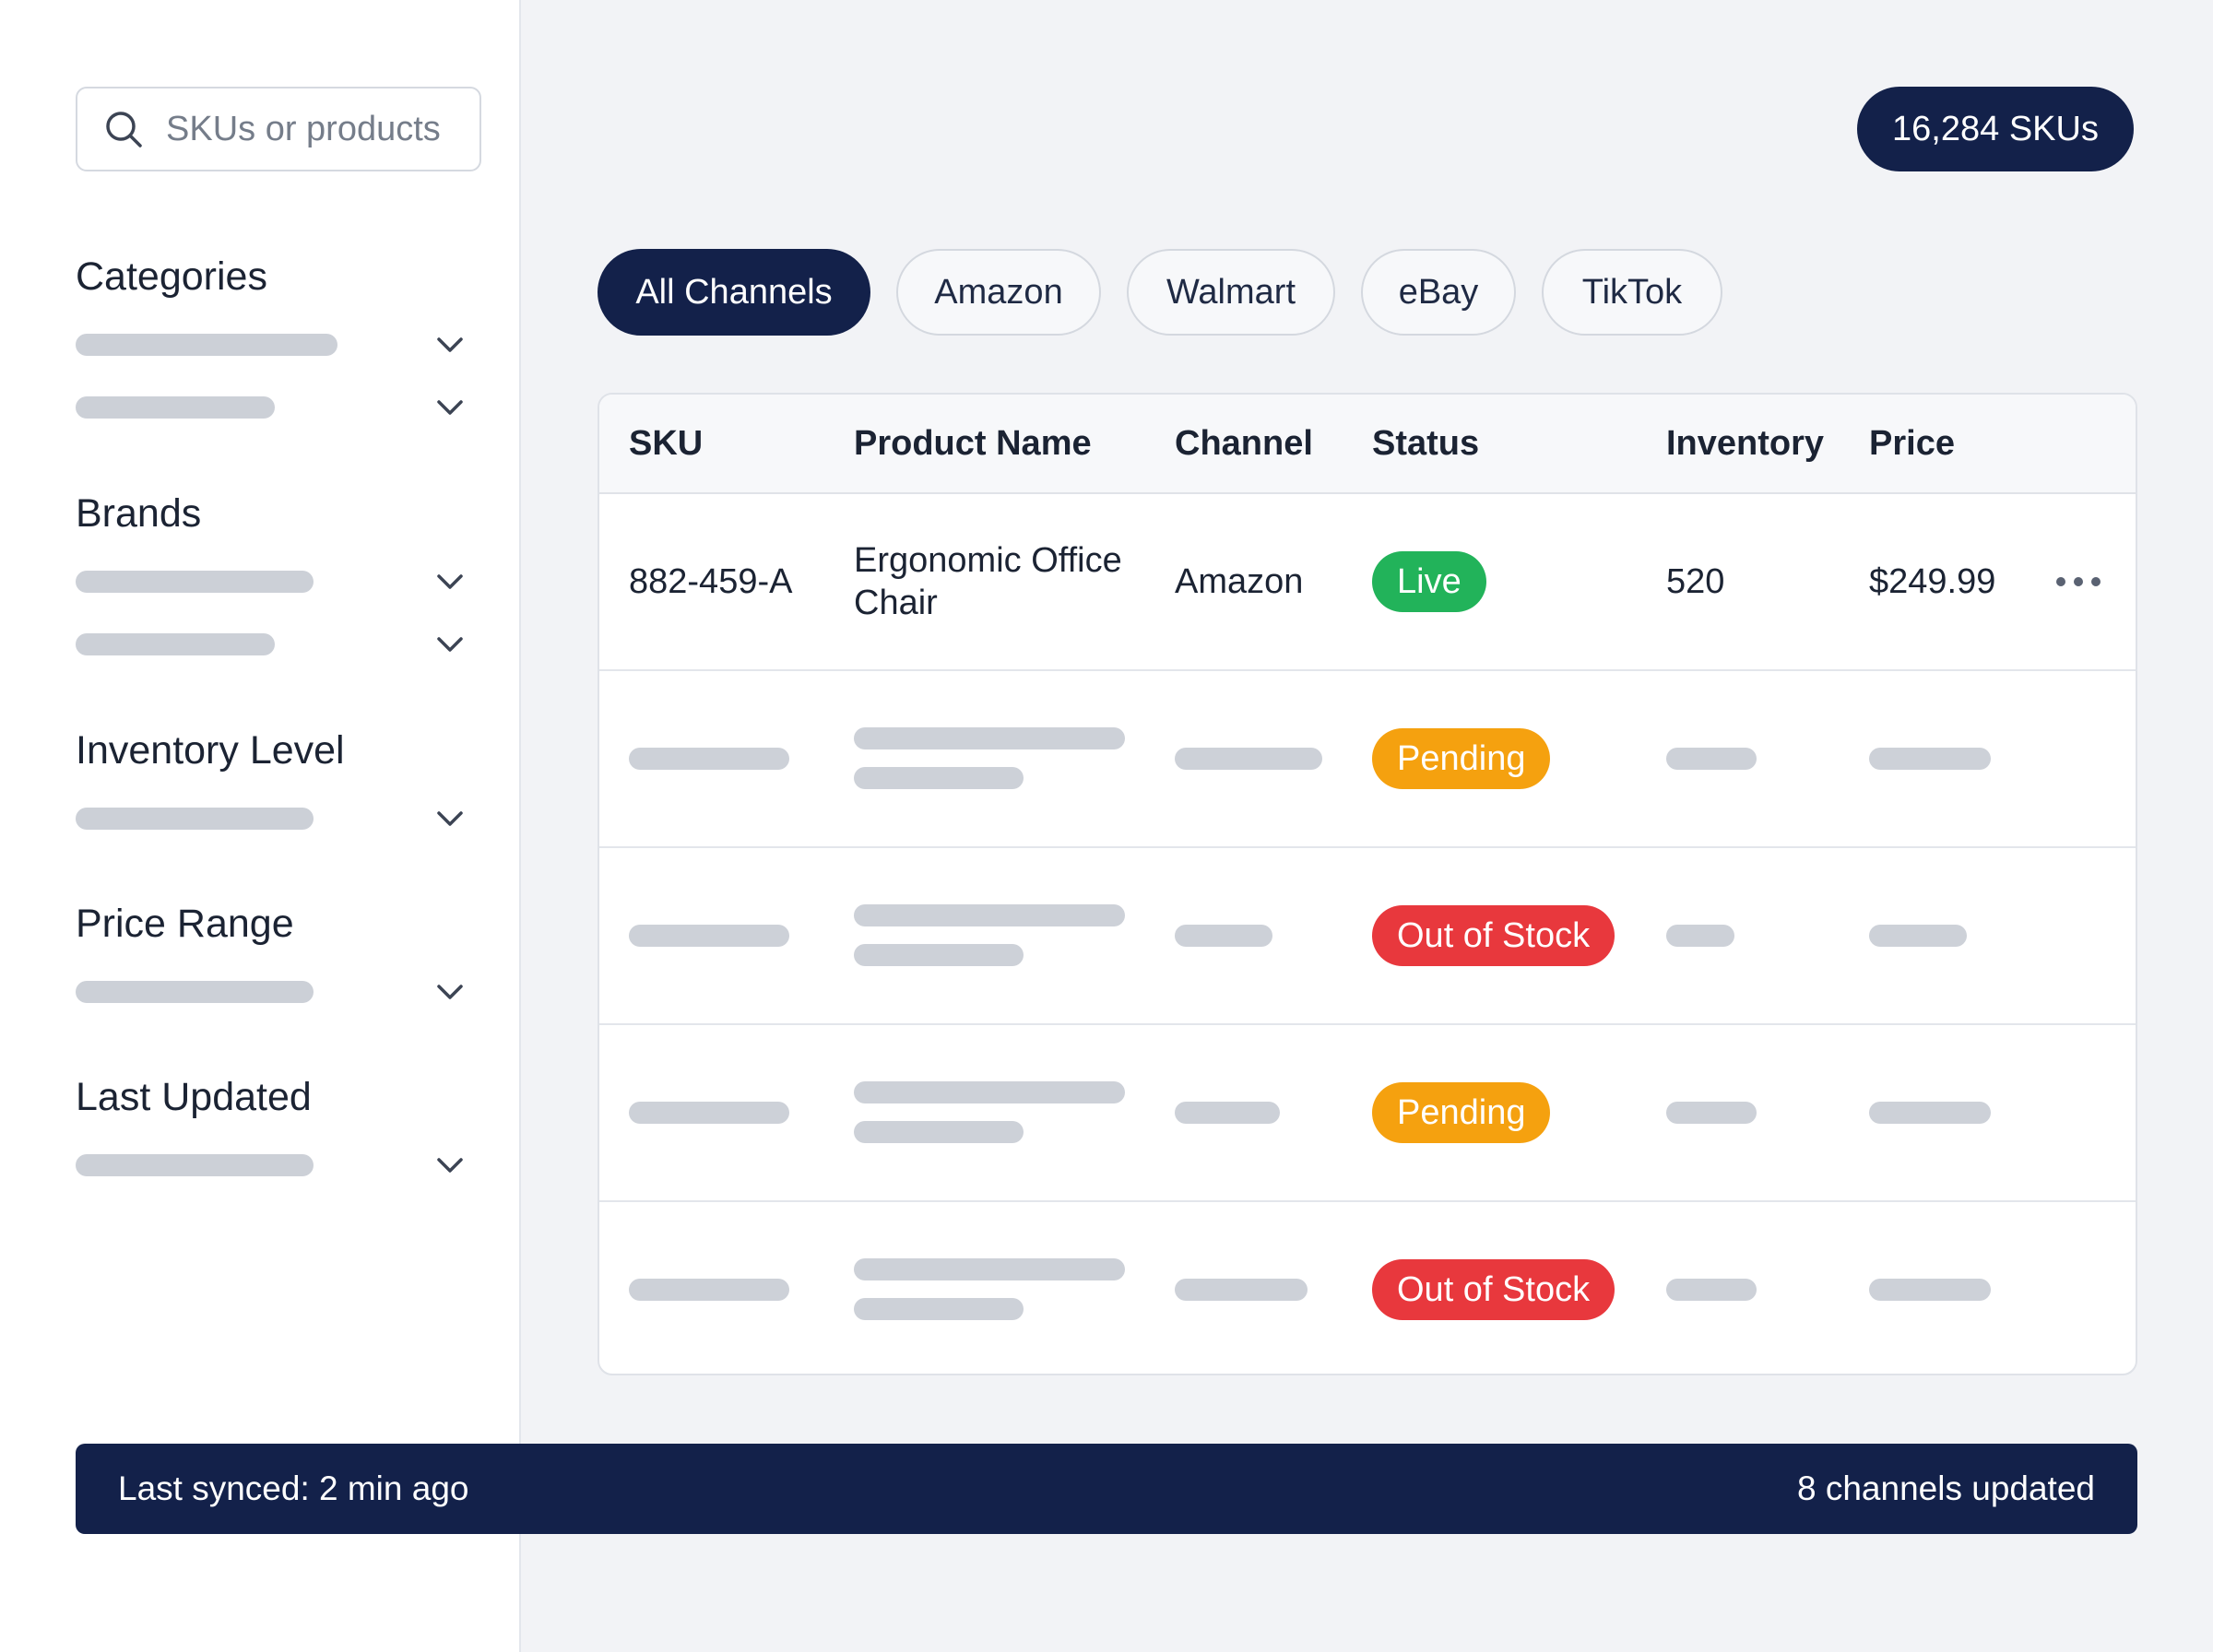 The image size is (2213, 1652). I want to click on filter-group-inventory-level: Inventory Level, so click(274, 786).